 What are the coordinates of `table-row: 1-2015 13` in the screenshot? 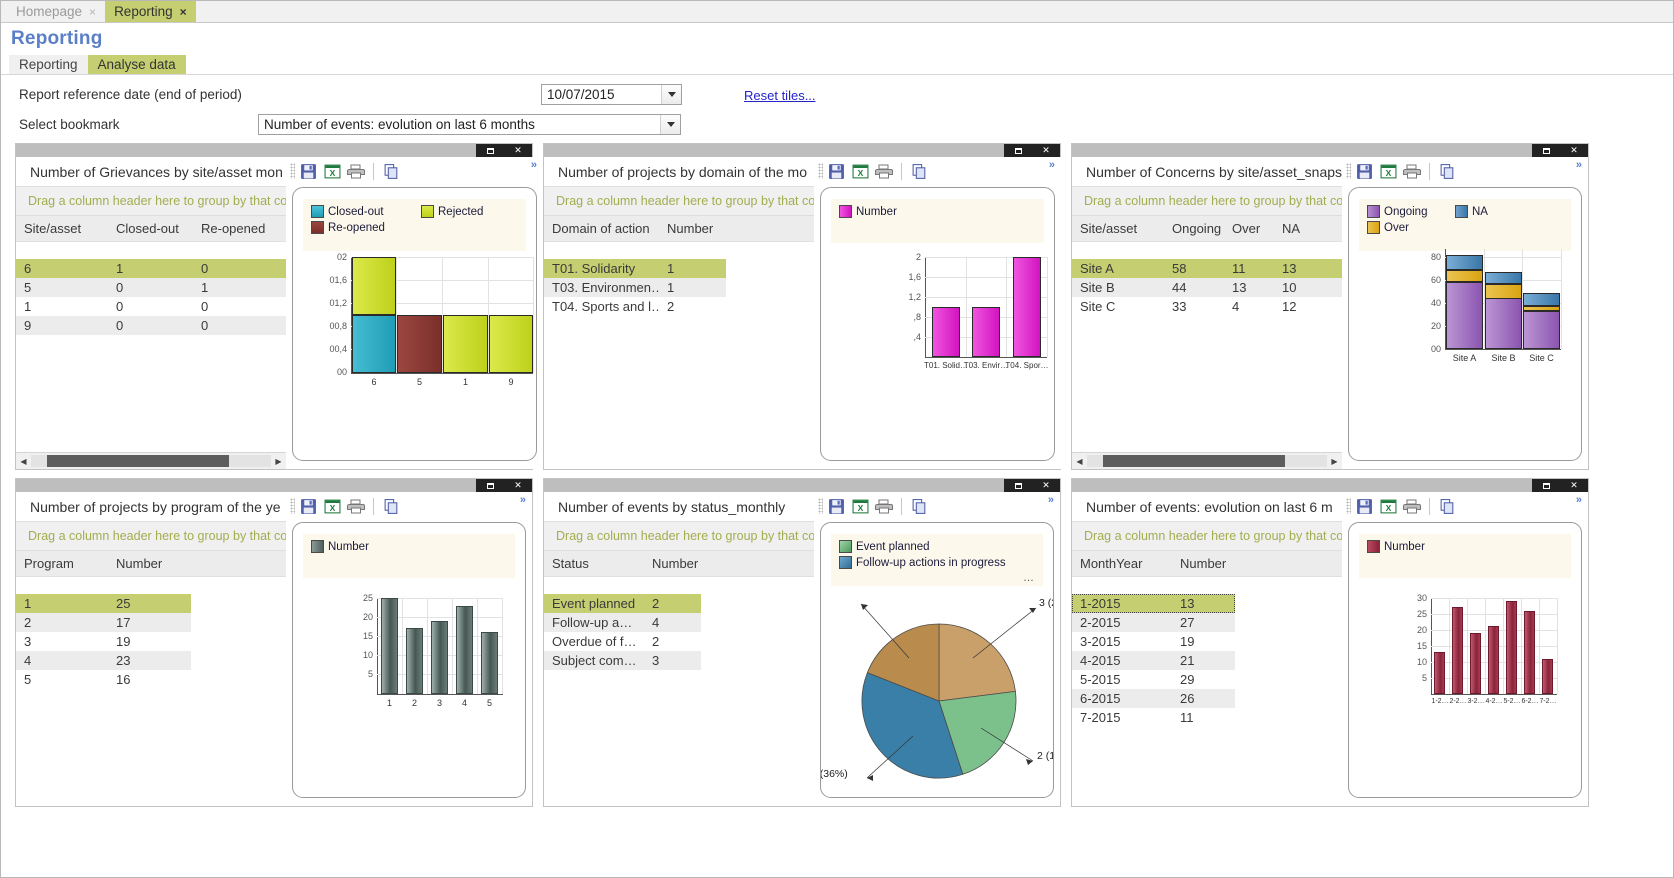 It's located at (1153, 603).